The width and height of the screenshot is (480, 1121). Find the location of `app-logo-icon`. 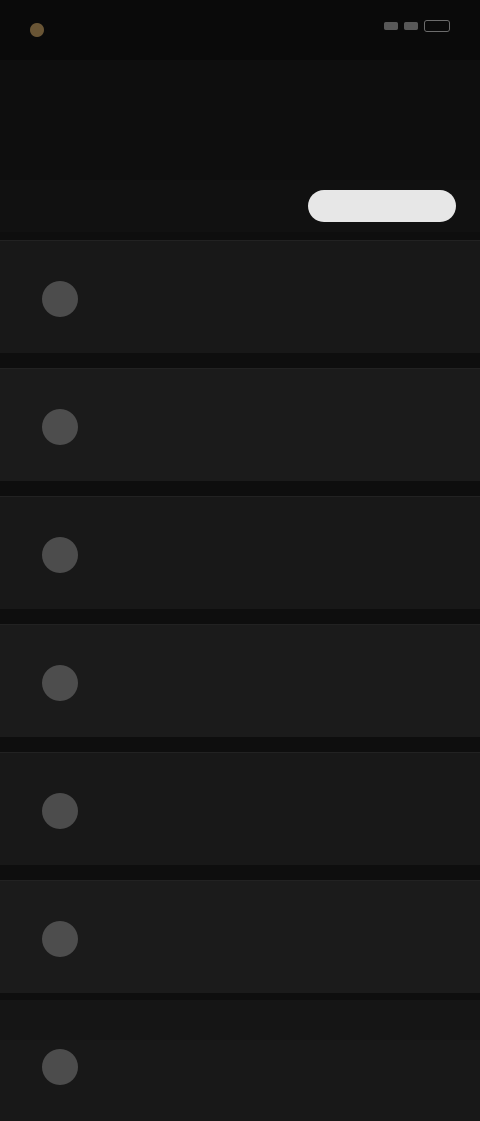

app-logo-icon is located at coordinates (37, 30).